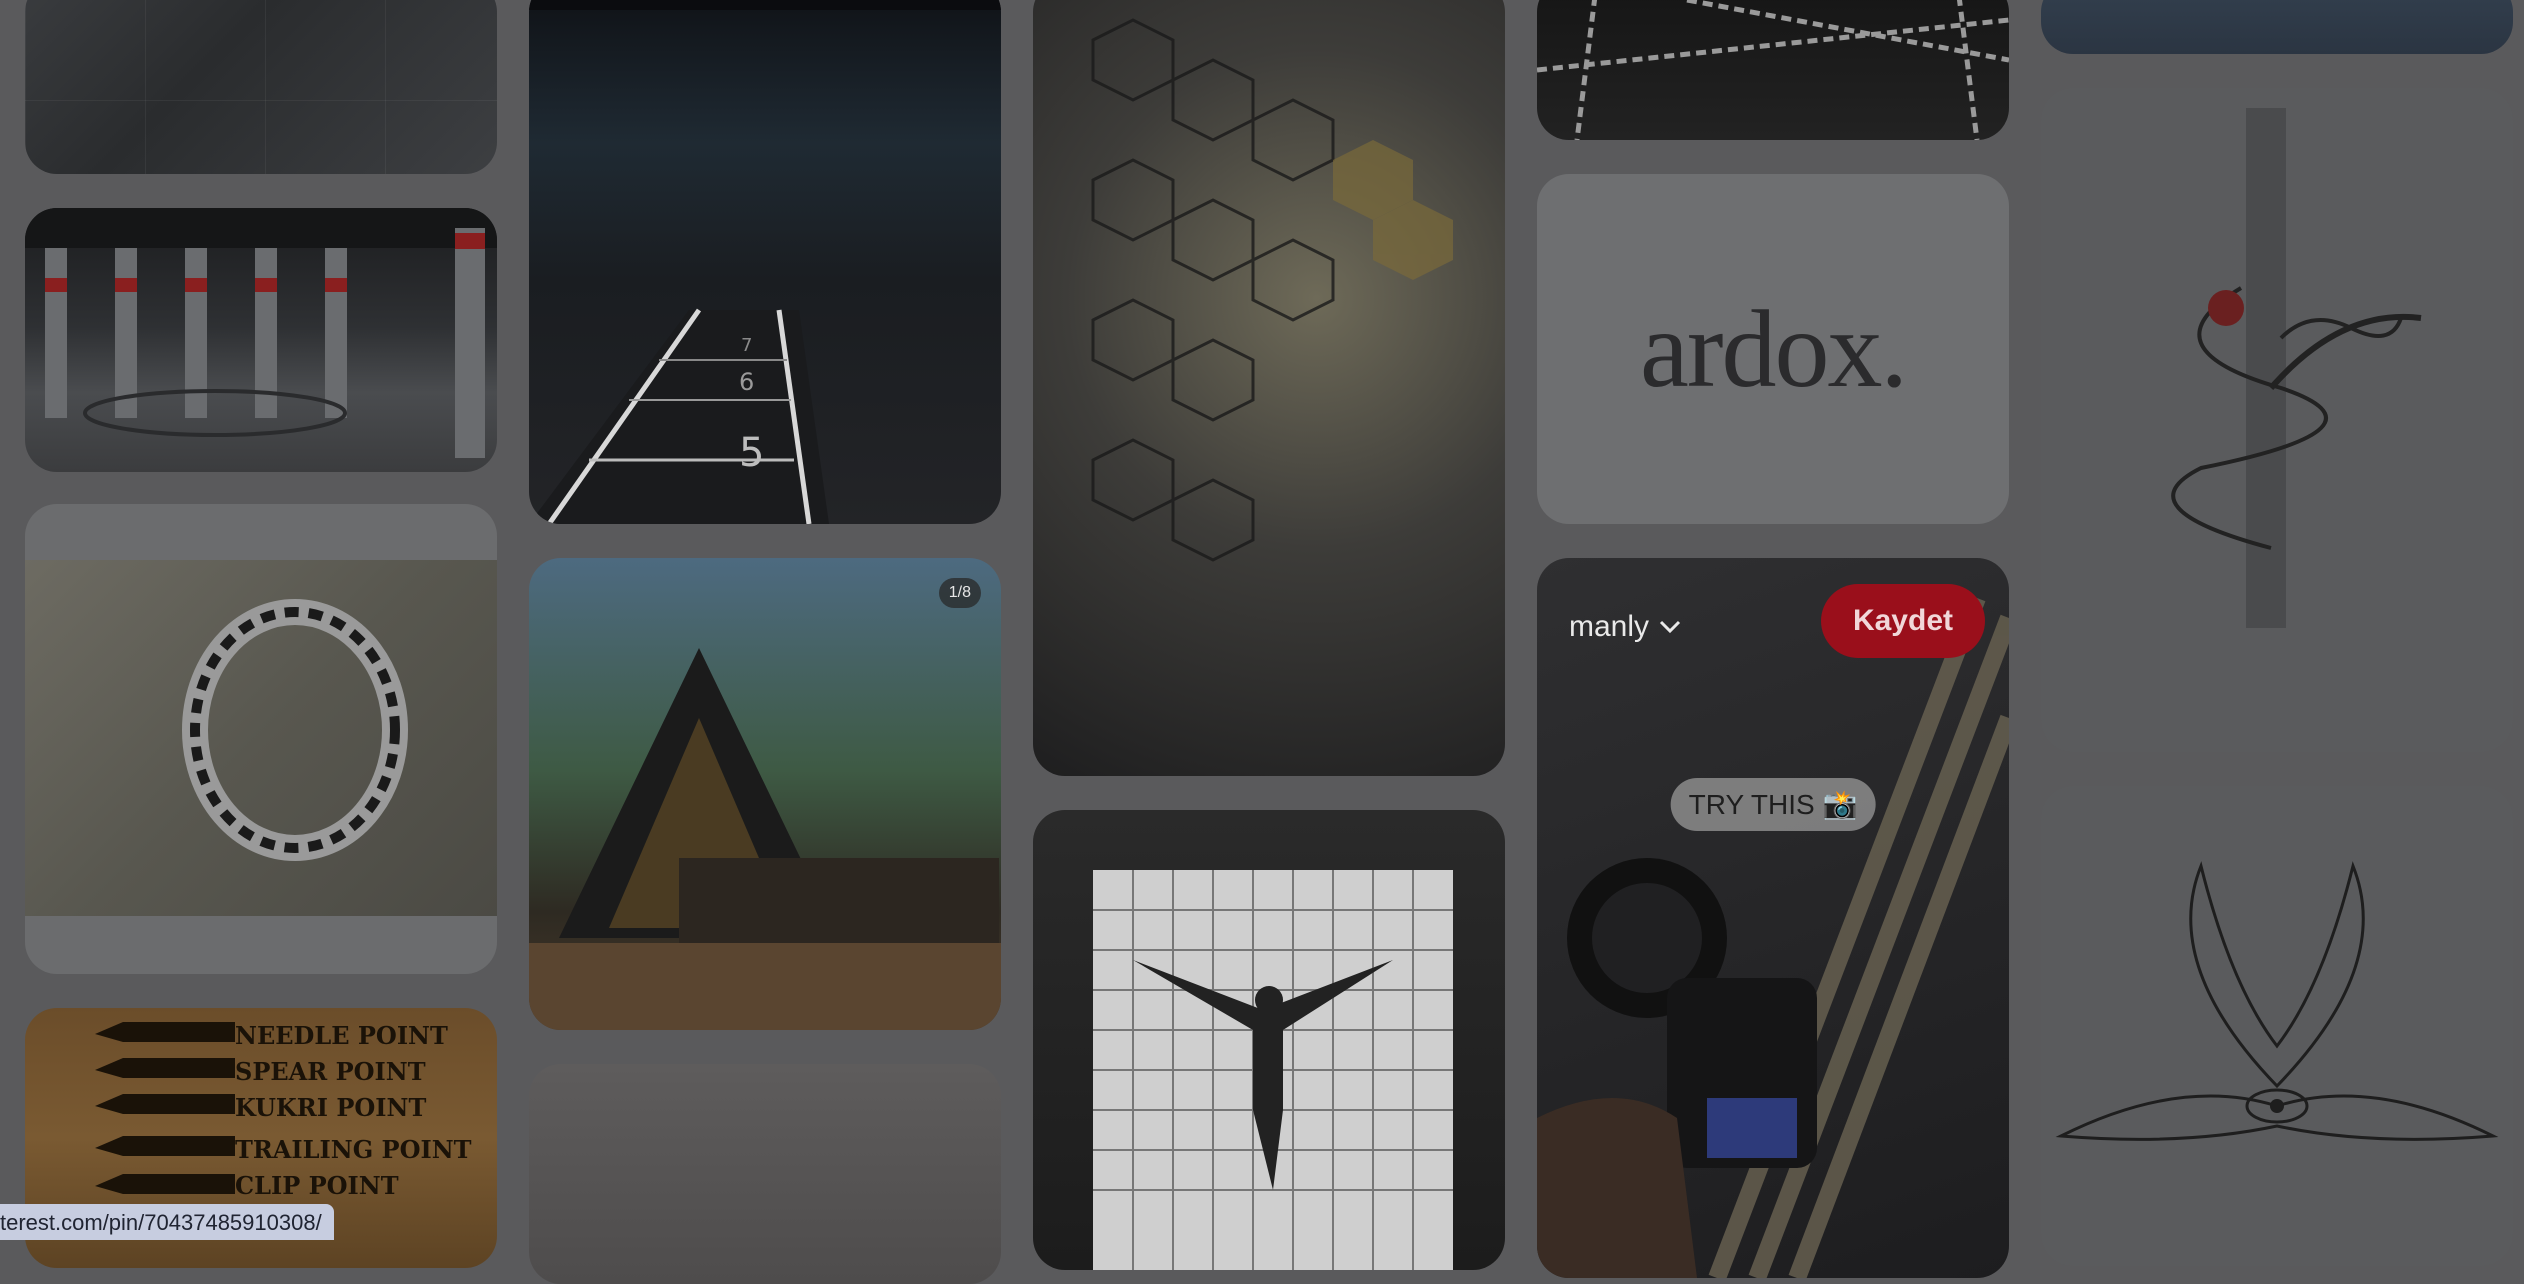 The height and width of the screenshot is (1284, 2524). What do you see at coordinates (1773, 804) in the screenshot?
I see `try-this-badge: TRY THIS 📸` at bounding box center [1773, 804].